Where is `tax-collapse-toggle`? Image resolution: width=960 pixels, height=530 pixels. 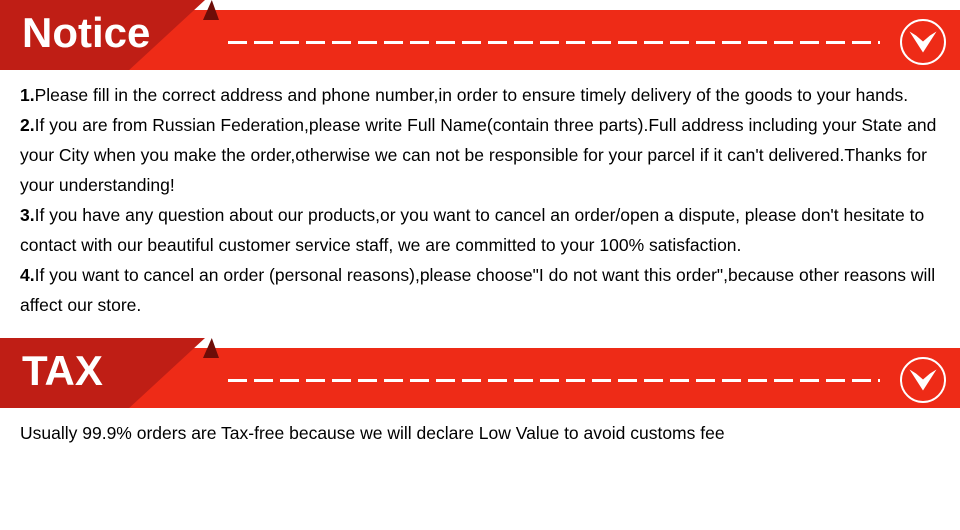 tax-collapse-toggle is located at coordinates (923, 380).